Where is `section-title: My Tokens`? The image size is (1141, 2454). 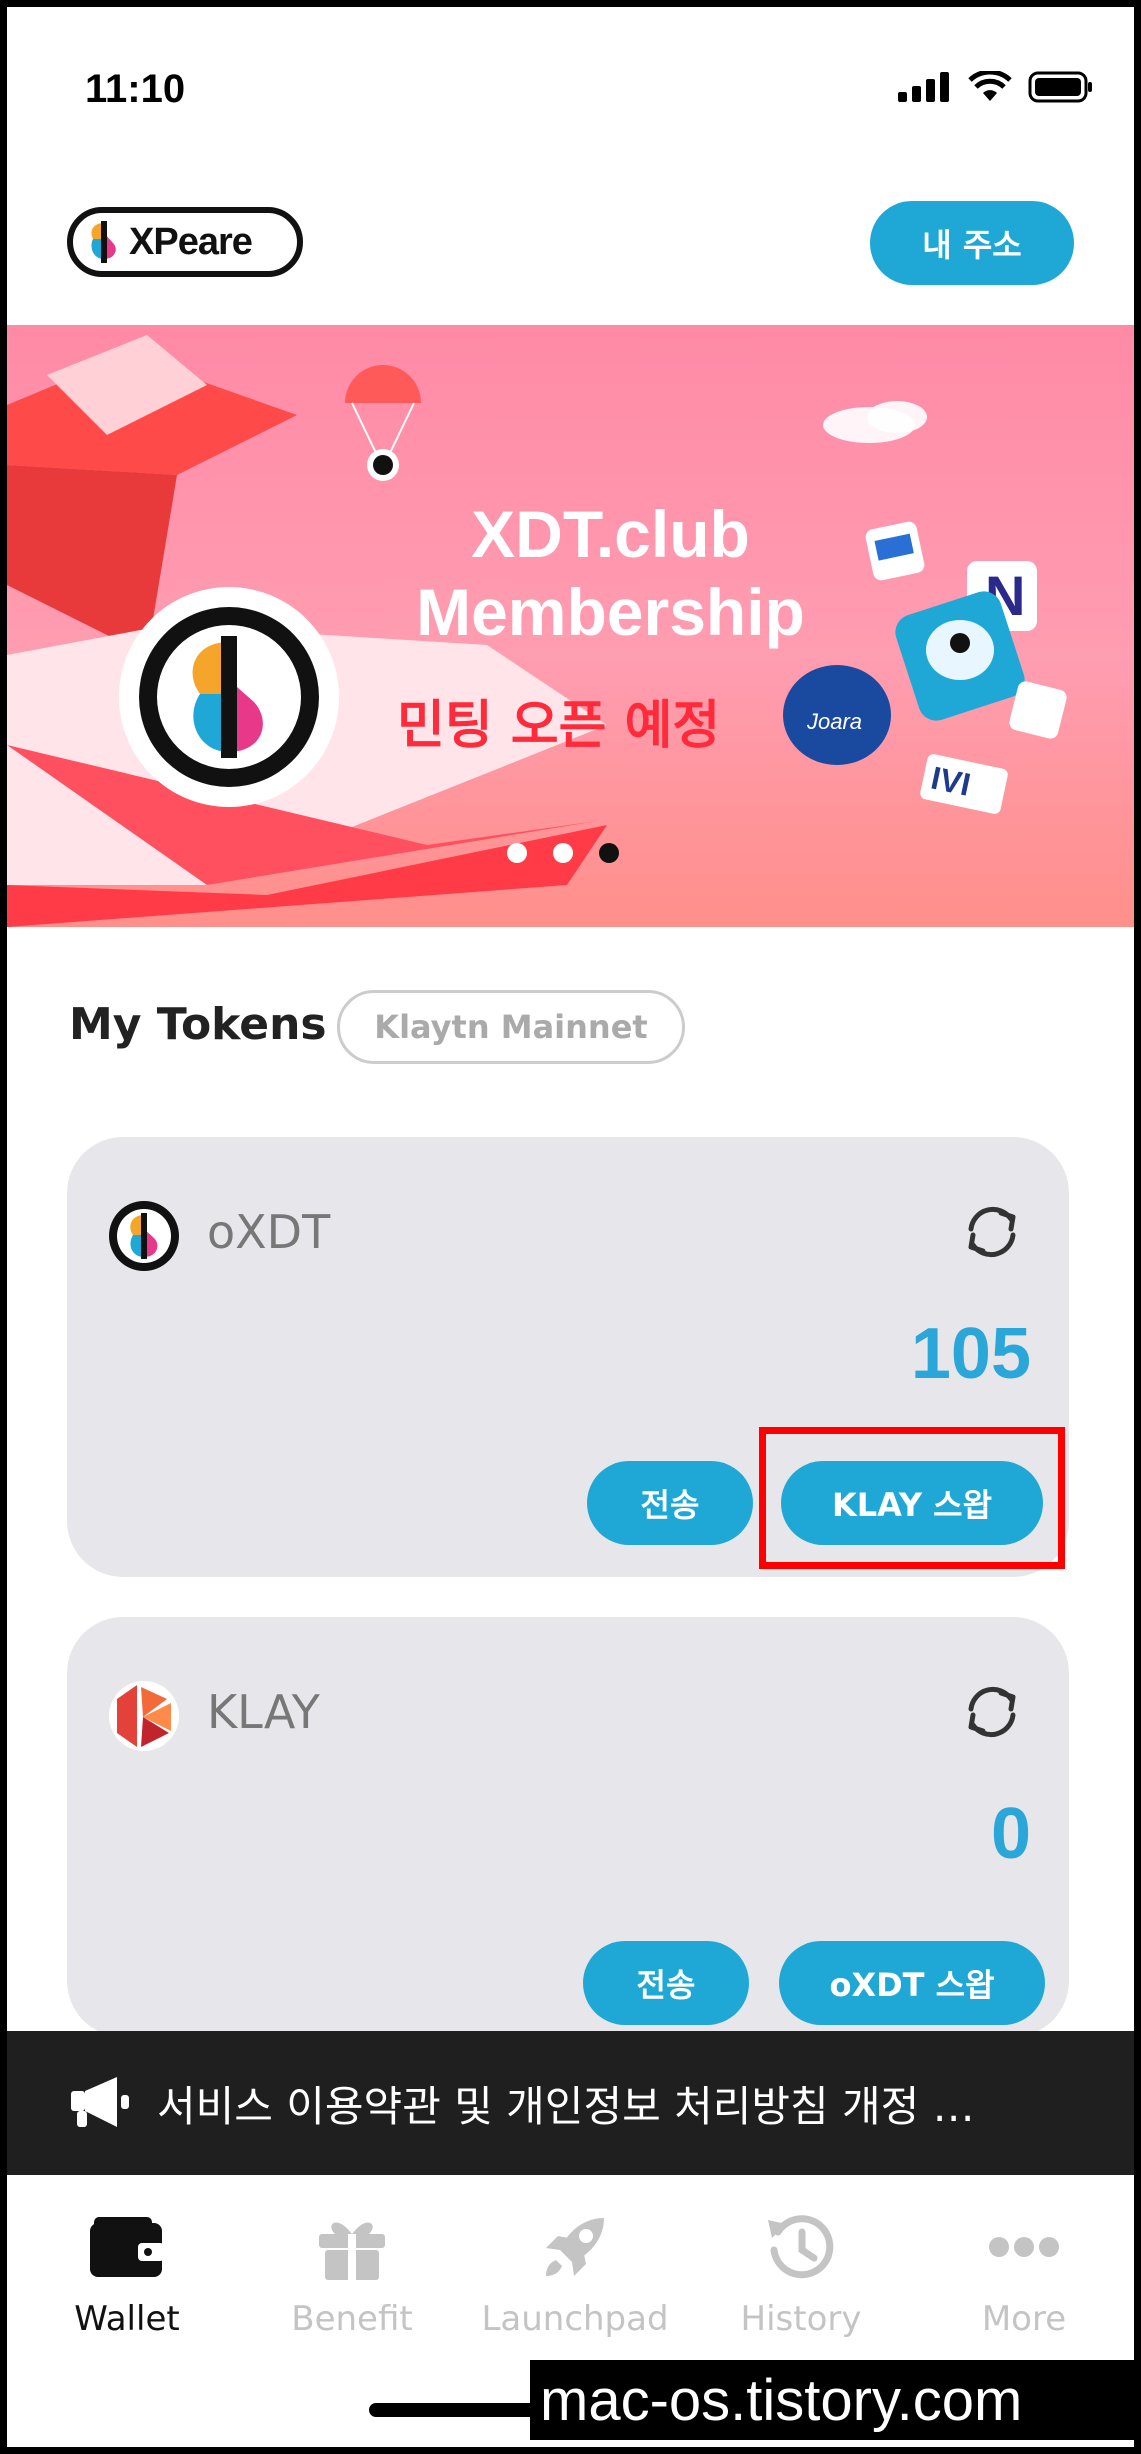 section-title: My Tokens is located at coordinates (198, 1024).